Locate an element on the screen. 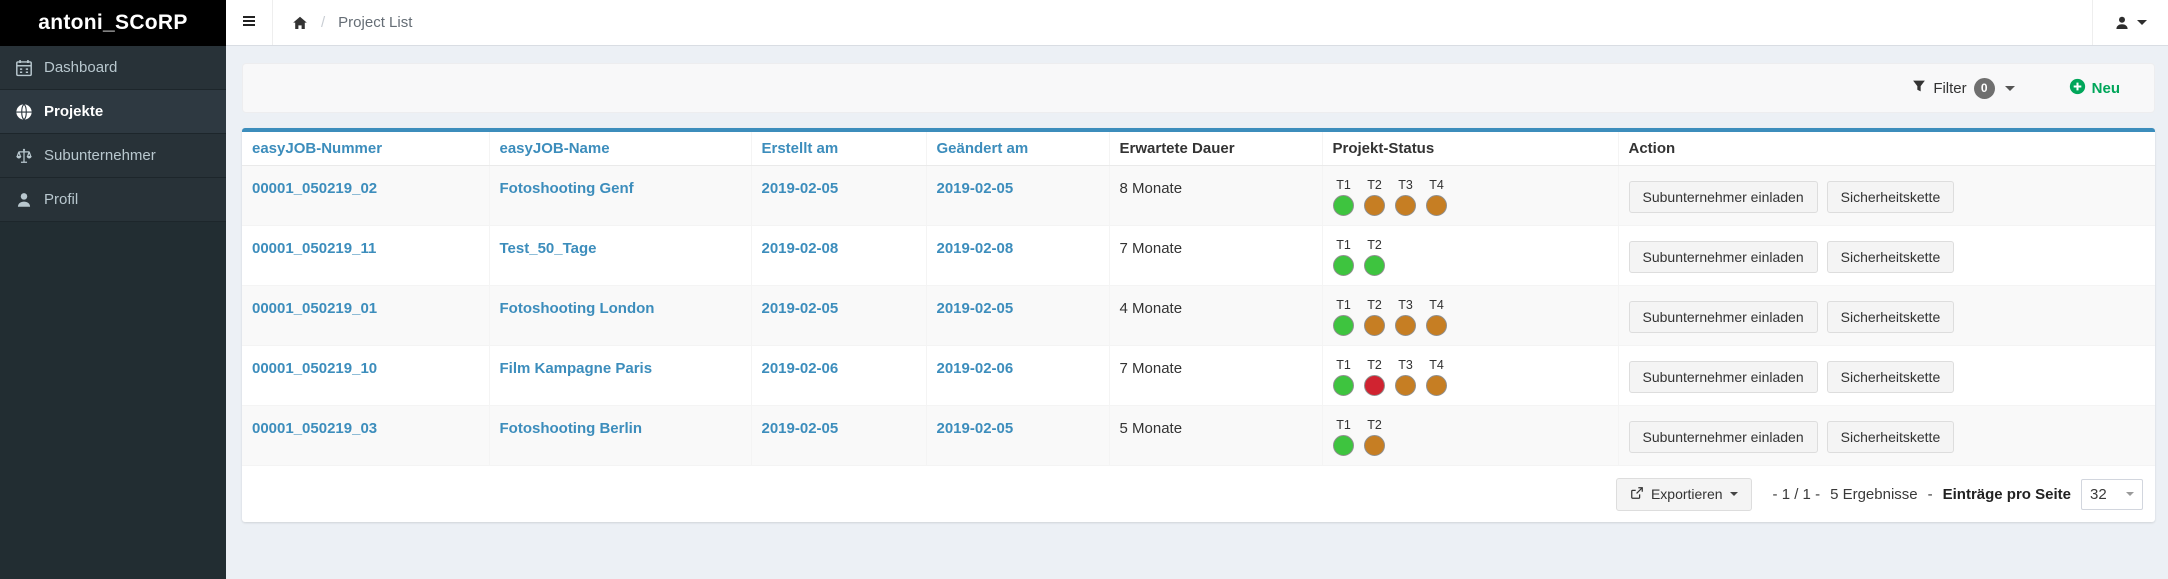 This screenshot has width=2168, height=579. sidebar-item-subunternehmer: Subunternehmer is located at coordinates (113, 156).